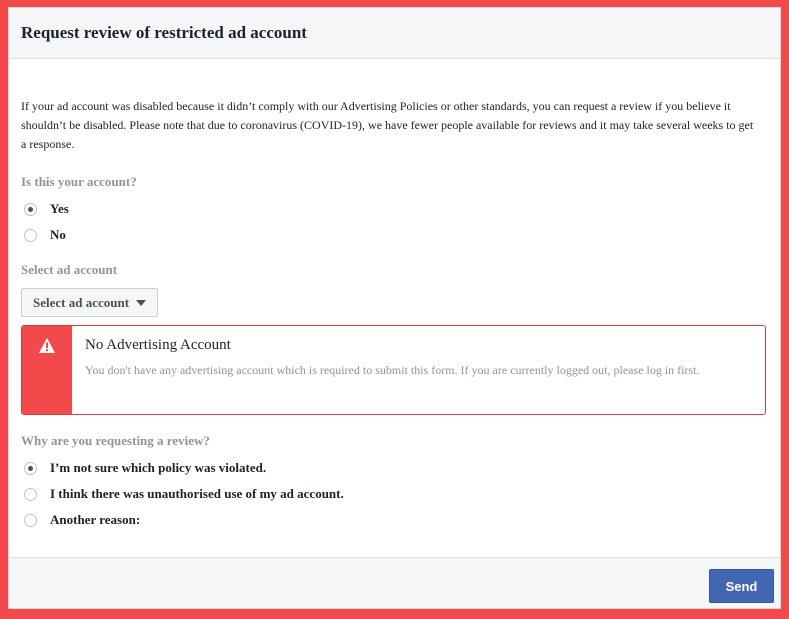 This screenshot has height=619, width=789. Describe the element at coordinates (394, 33) in the screenshot. I see `dialog-header: Request review of restricted ad account` at that location.